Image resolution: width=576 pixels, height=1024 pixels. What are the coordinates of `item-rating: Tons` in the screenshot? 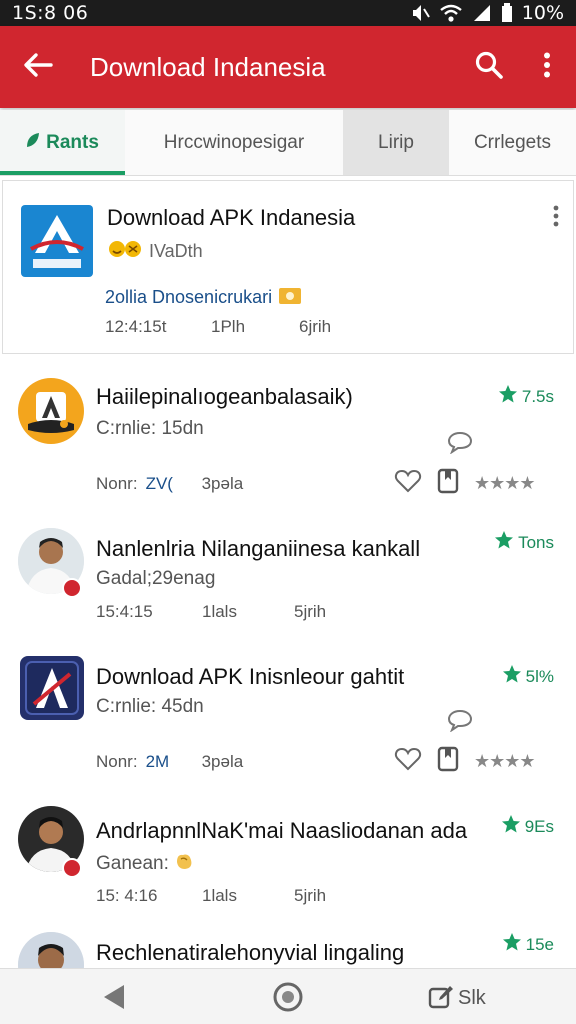 It's located at (524, 542).